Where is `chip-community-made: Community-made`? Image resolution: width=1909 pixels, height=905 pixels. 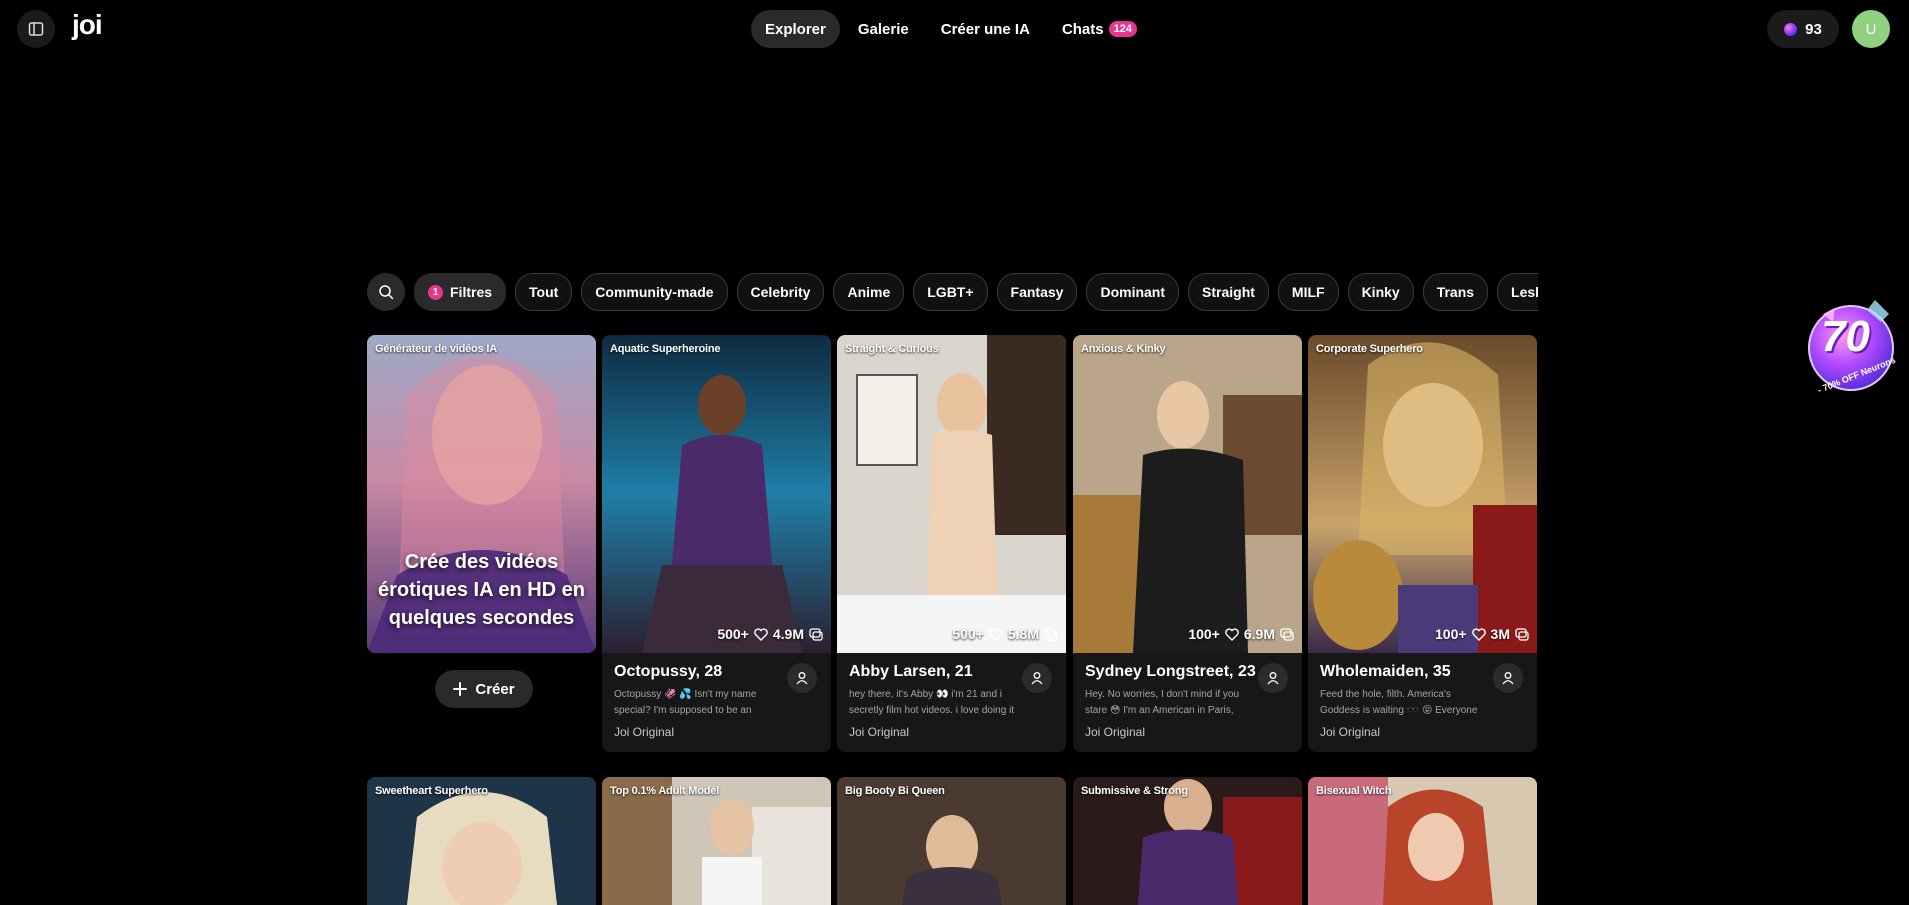 chip-community-made: Community-made is located at coordinates (654, 292).